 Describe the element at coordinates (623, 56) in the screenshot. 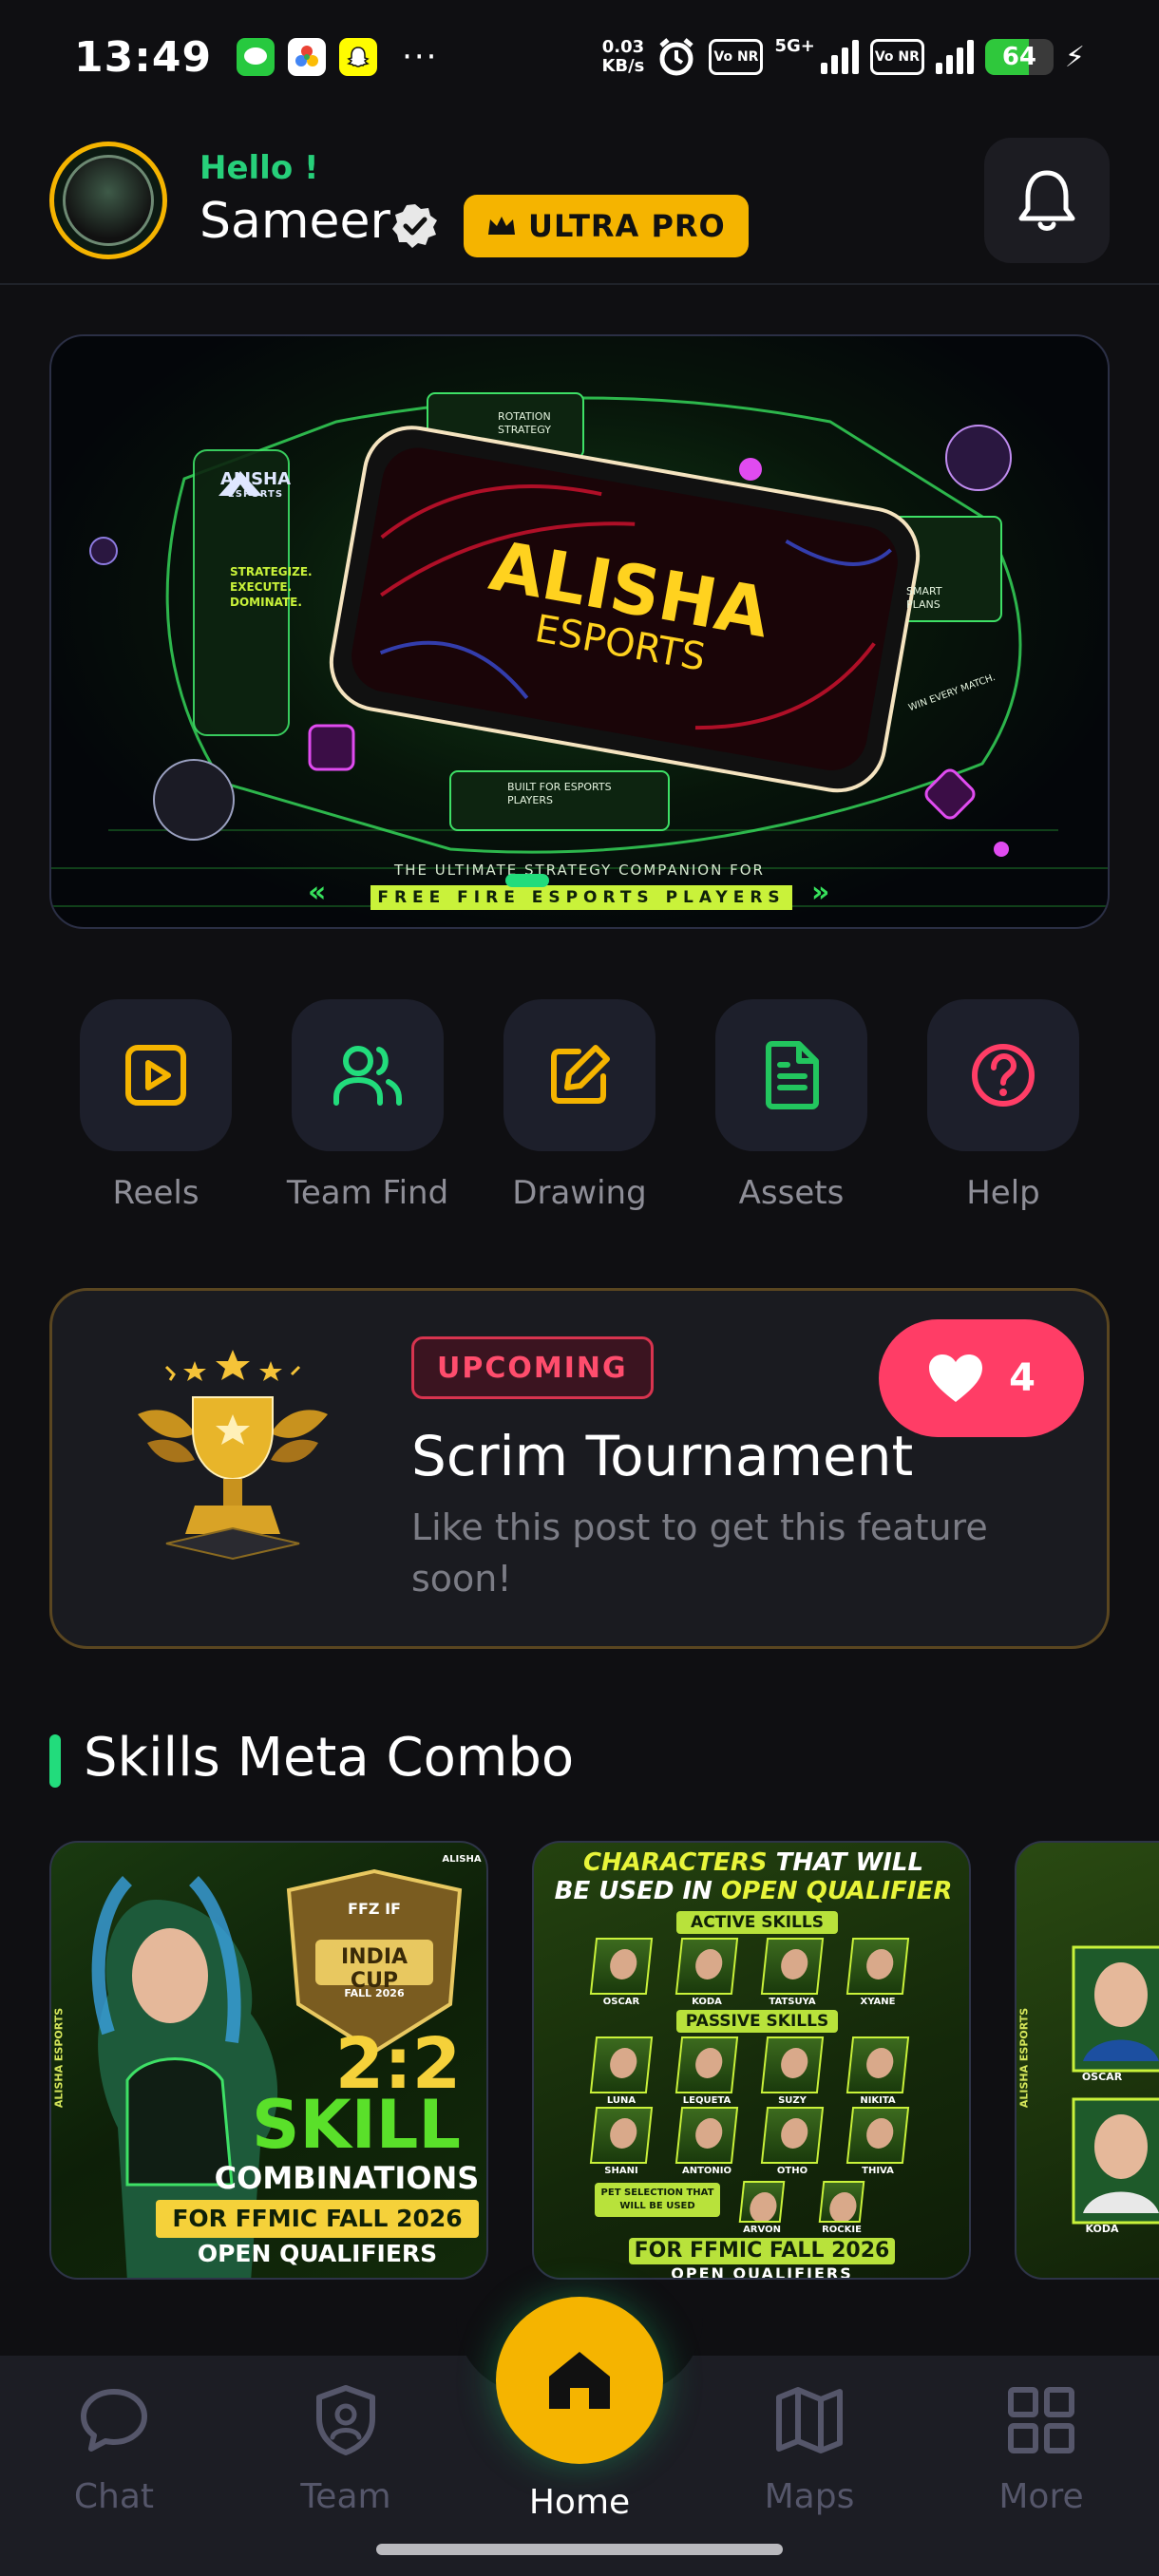

I see `network-speed: 0.03 KB/s` at that location.